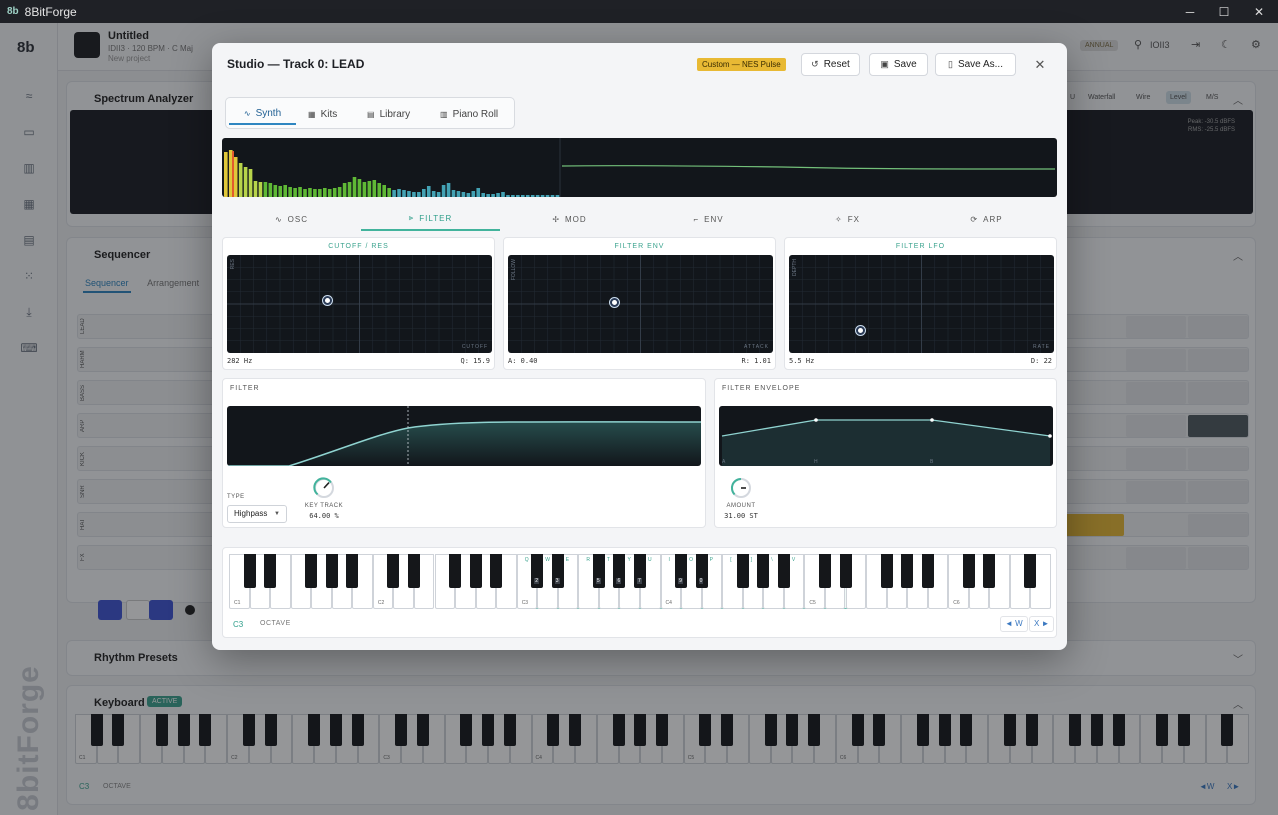 The height and width of the screenshot is (815, 1278). What do you see at coordinates (588, 560) in the screenshot?
I see `white-key-hotkey: R` at bounding box center [588, 560].